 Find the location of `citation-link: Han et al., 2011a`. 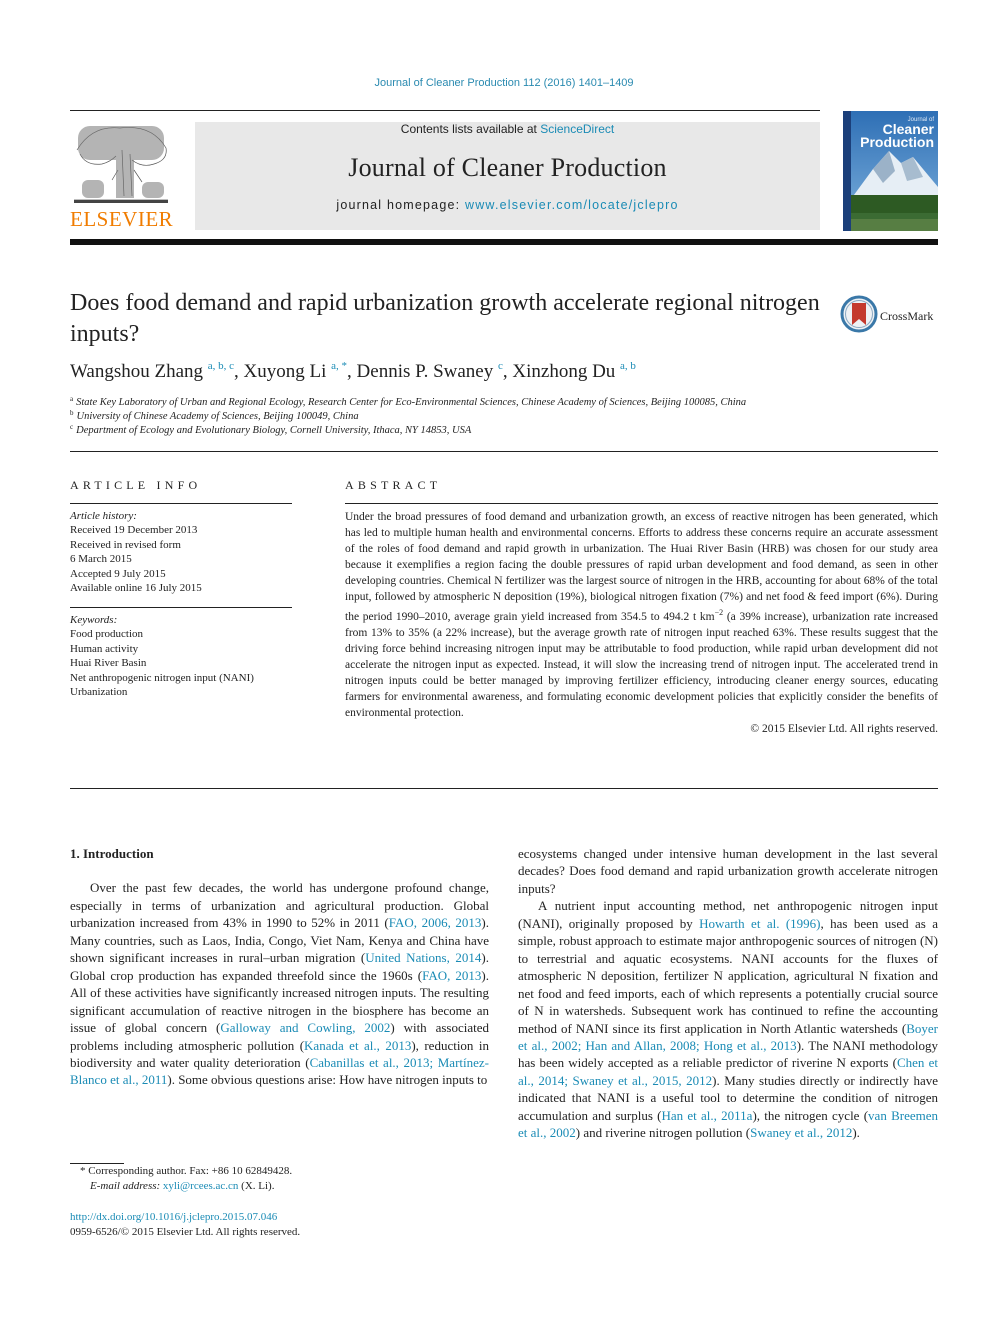

citation-link: Han et al., 2011a is located at coordinates (706, 1115).